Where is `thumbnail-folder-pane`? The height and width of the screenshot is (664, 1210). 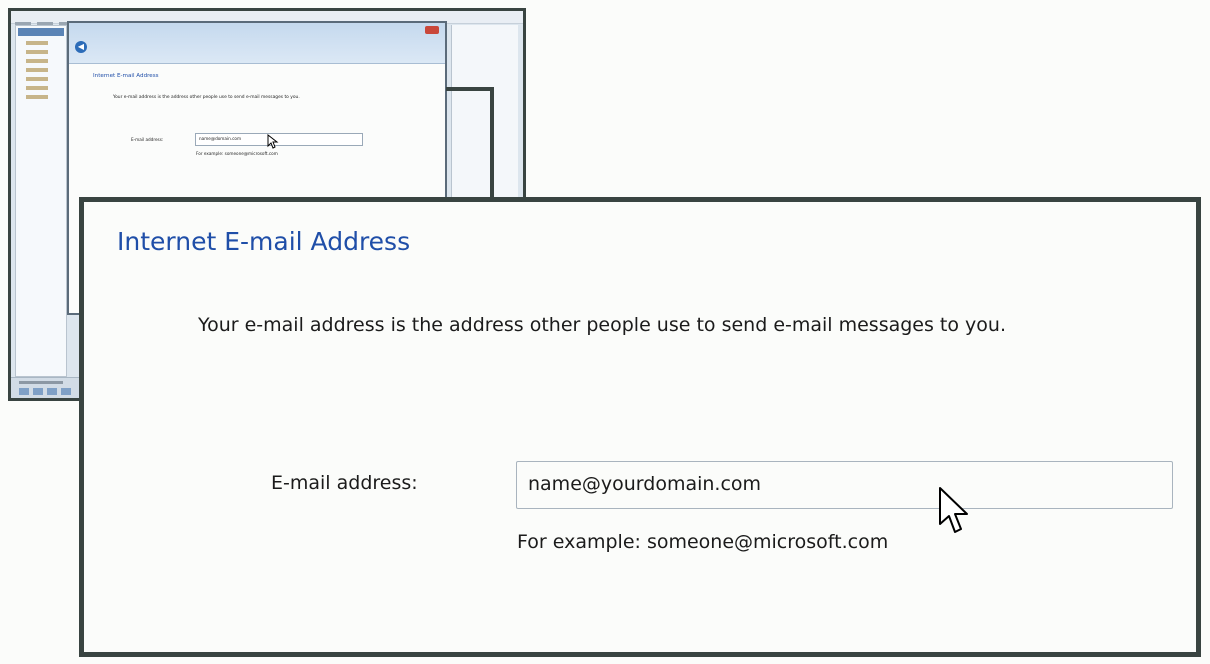 thumbnail-folder-pane is located at coordinates (41, 201).